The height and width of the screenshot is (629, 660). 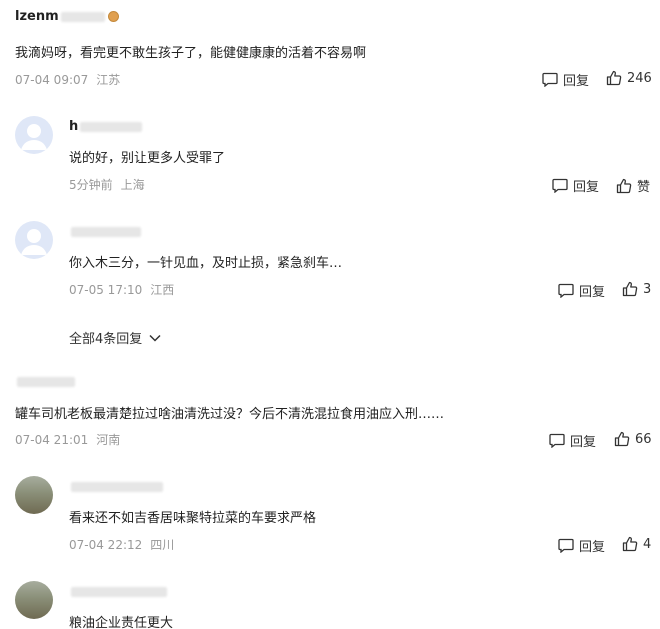 I want to click on chevron-down-icon, so click(x=155, y=338).